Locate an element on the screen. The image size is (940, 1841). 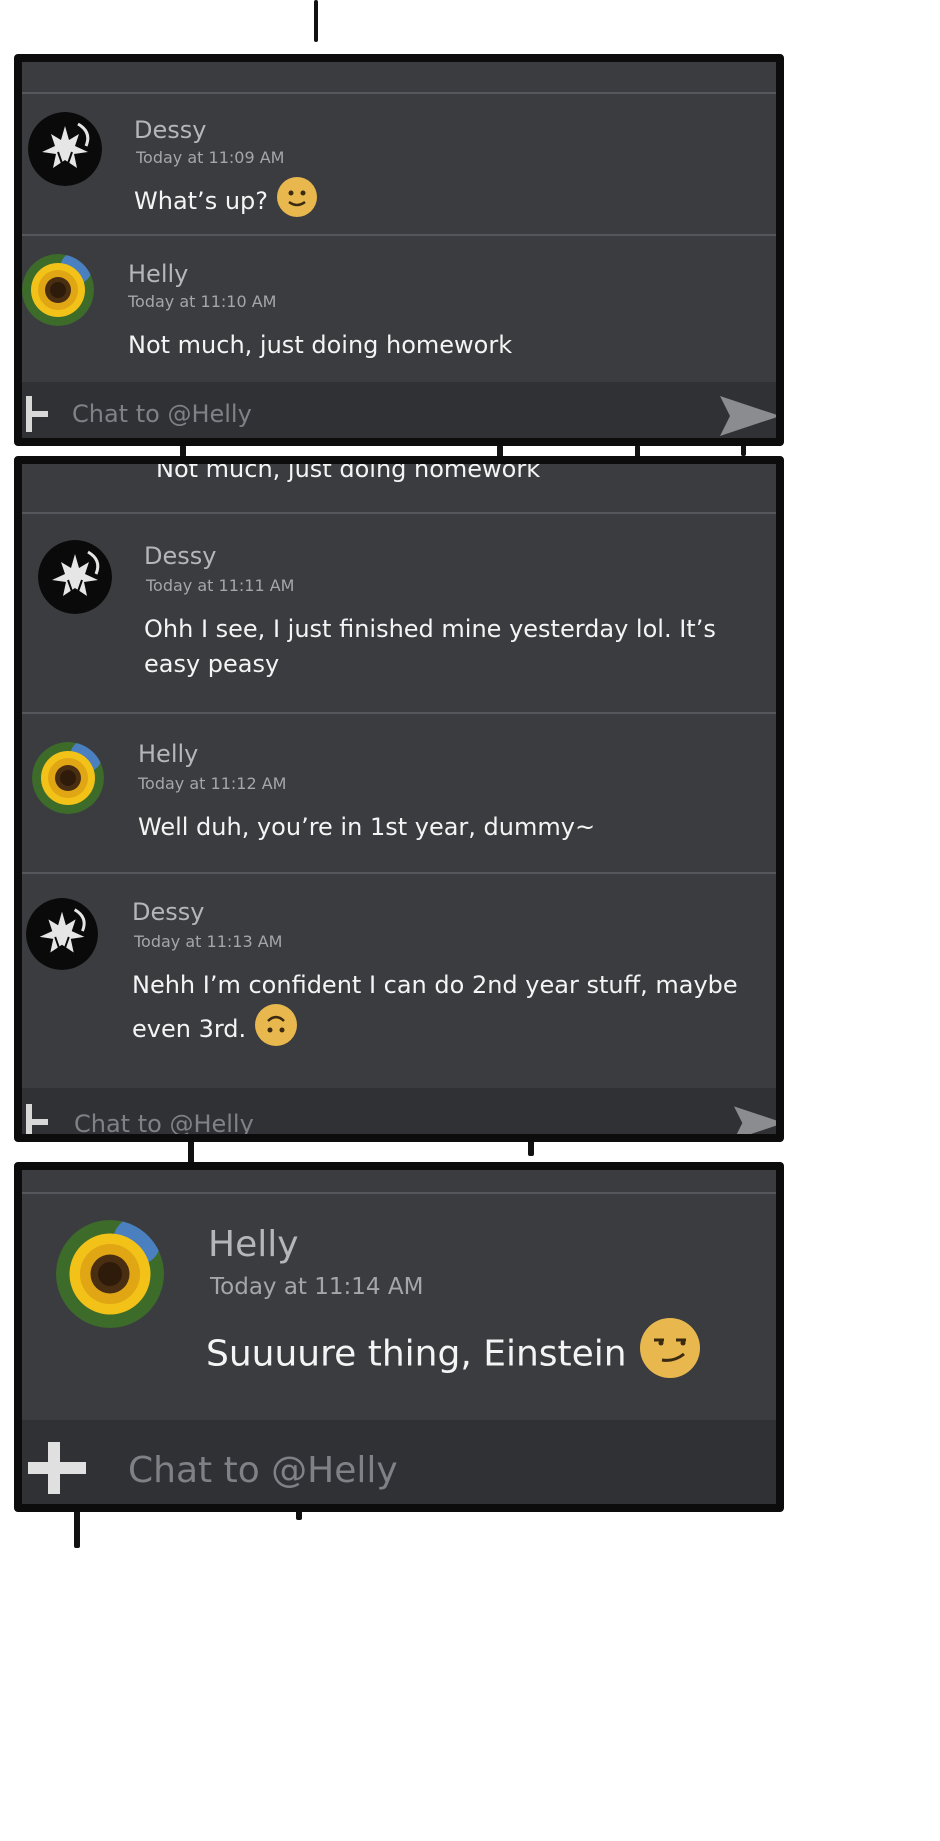
message-text: What’s up? is located at coordinates (226, 202).